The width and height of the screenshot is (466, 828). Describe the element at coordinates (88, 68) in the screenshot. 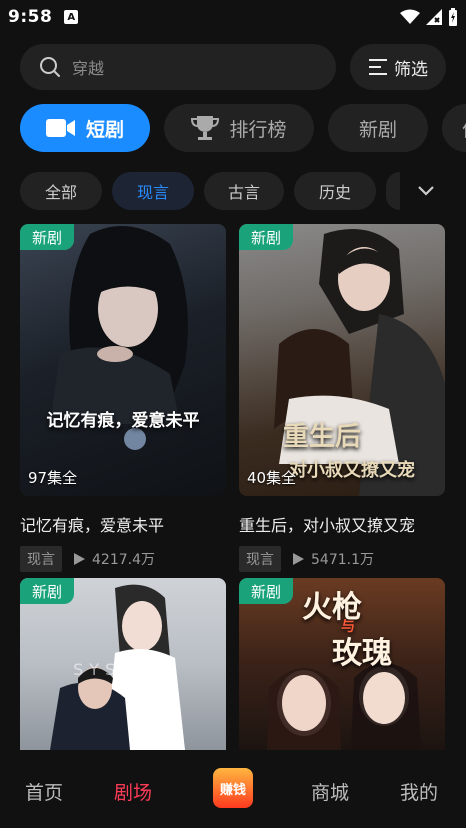

I see `search-placeholder: 穿越` at that location.